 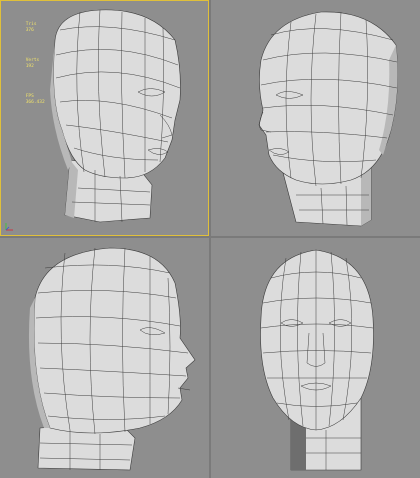 I want to click on head-model-front, so click(x=317, y=360).